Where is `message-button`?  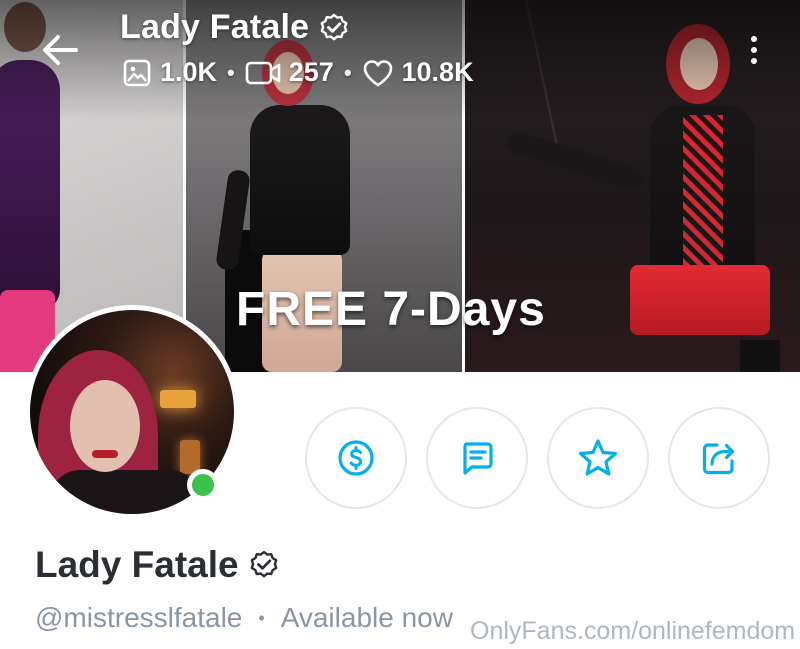
message-button is located at coordinates (477, 458).